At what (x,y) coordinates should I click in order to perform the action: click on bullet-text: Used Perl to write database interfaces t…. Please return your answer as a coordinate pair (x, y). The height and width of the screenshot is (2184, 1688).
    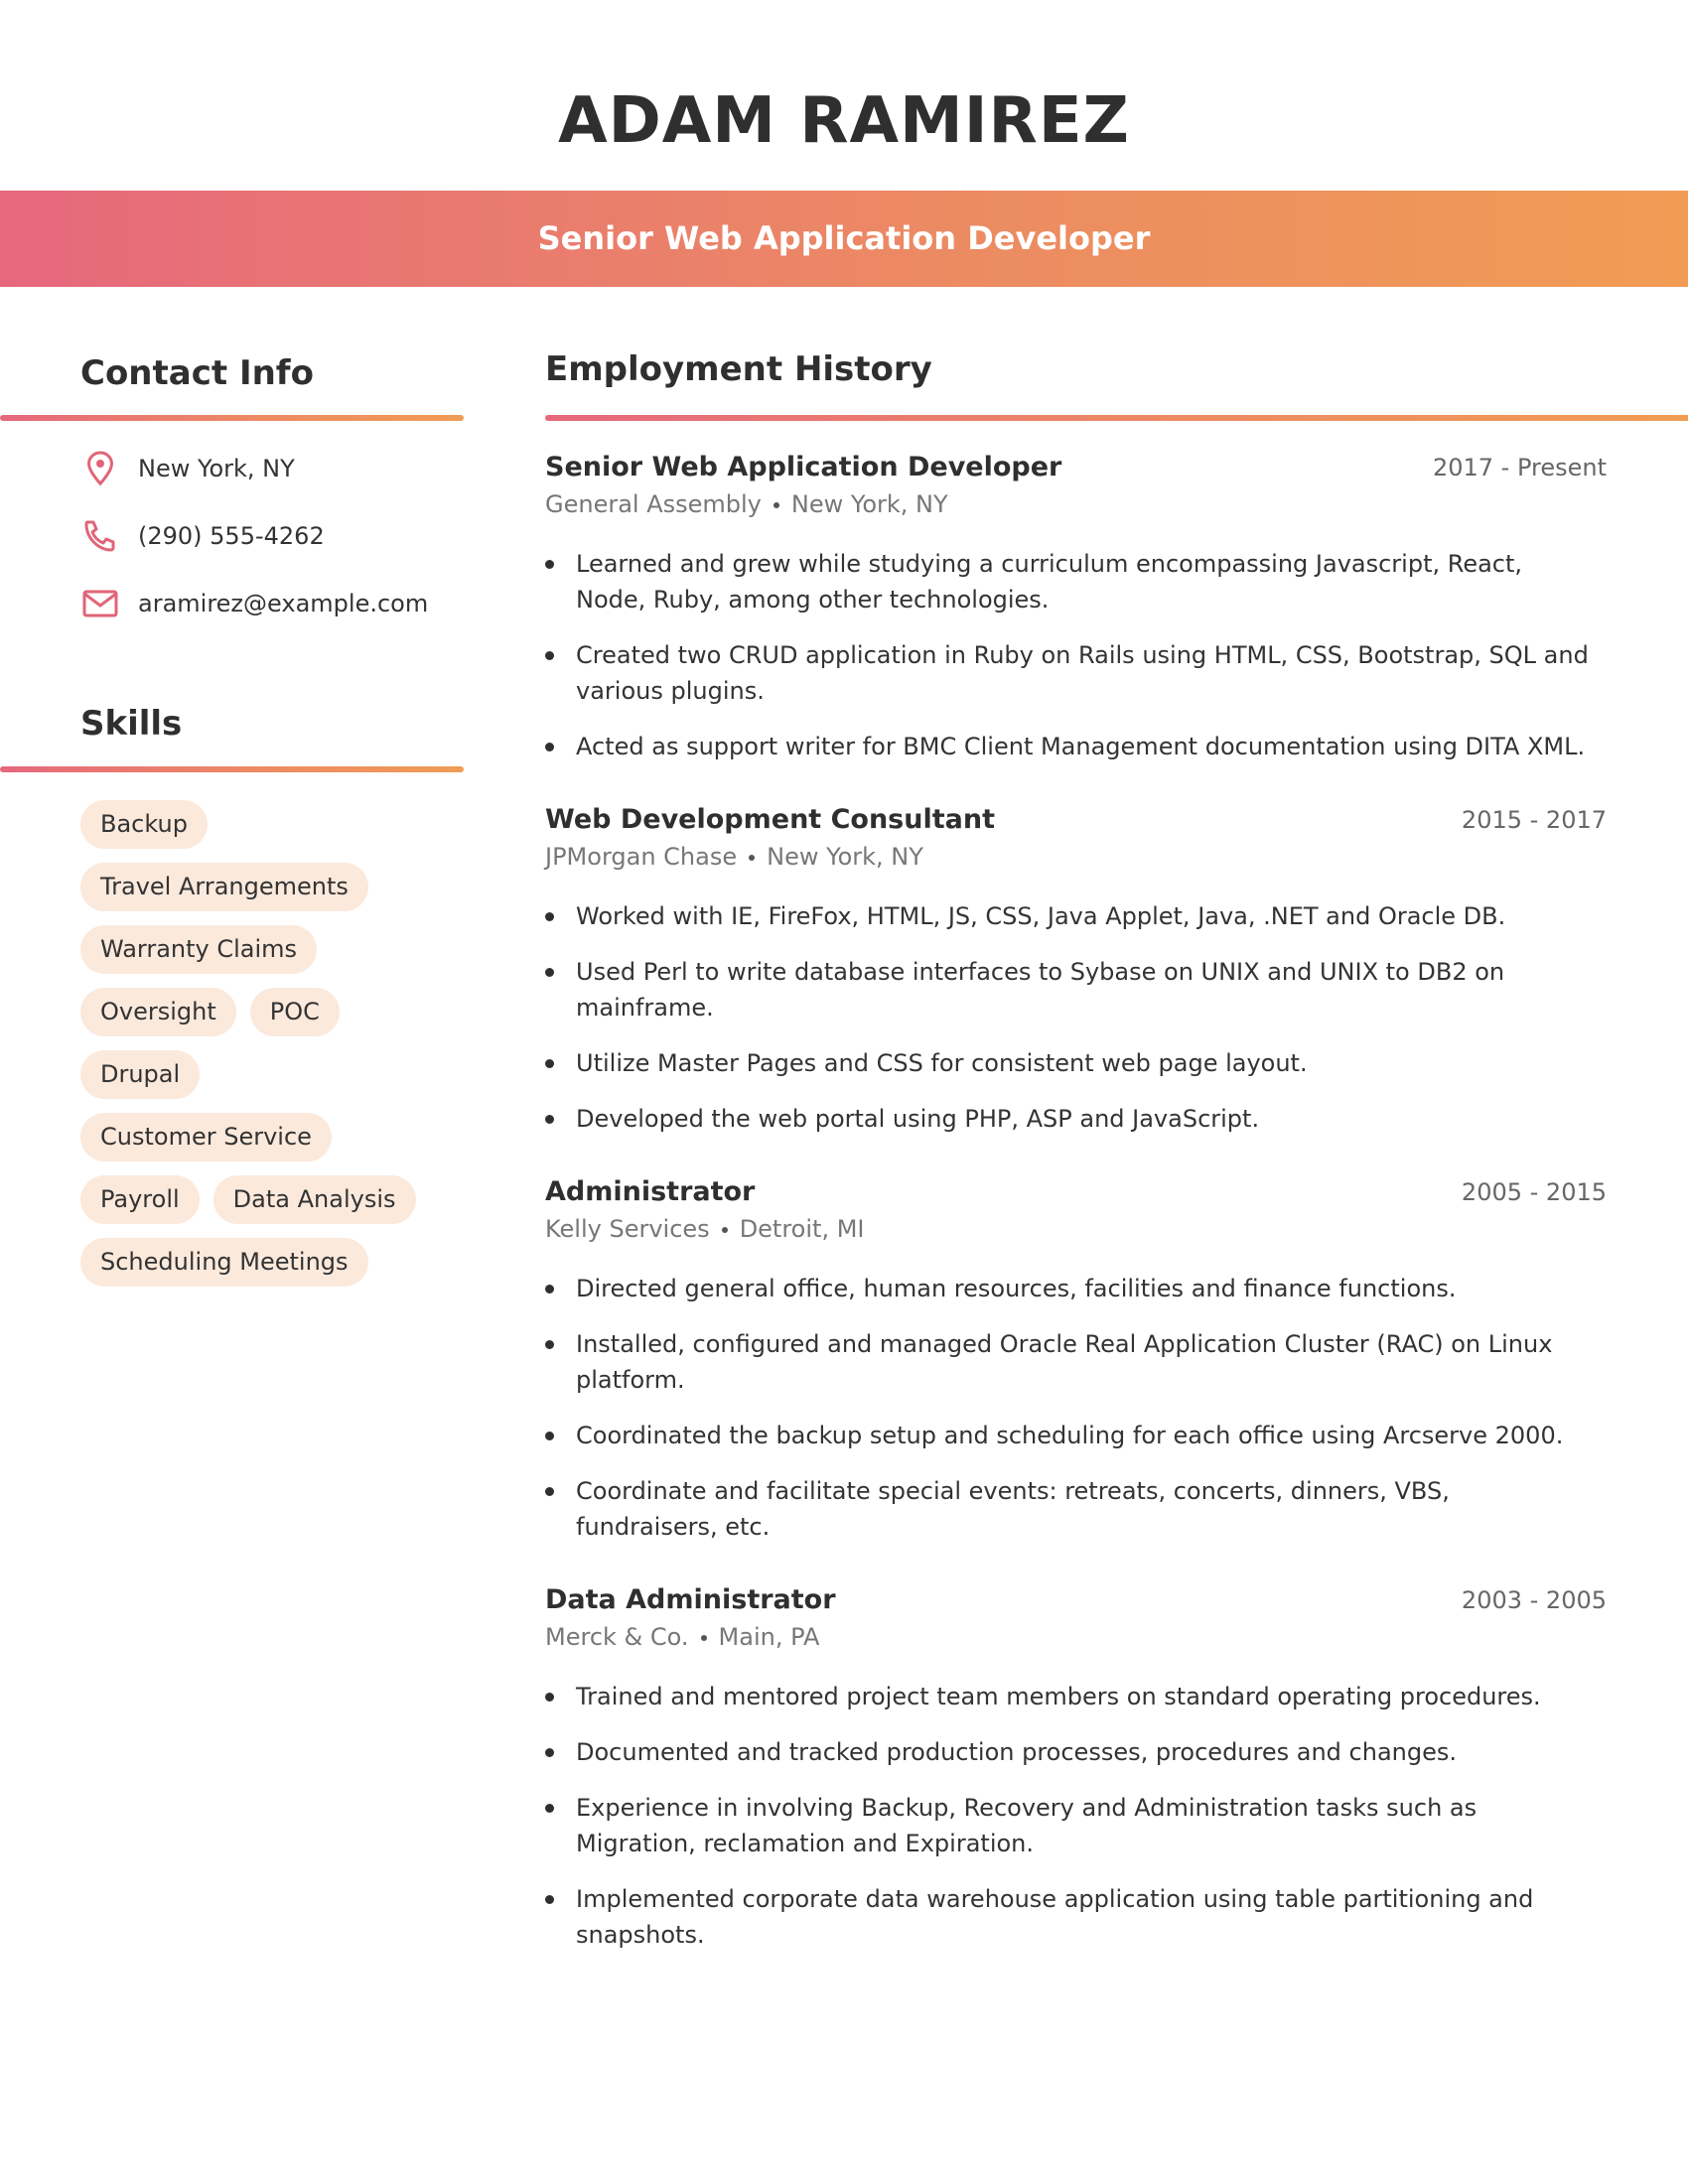
    Looking at the image, I should click on (1040, 990).